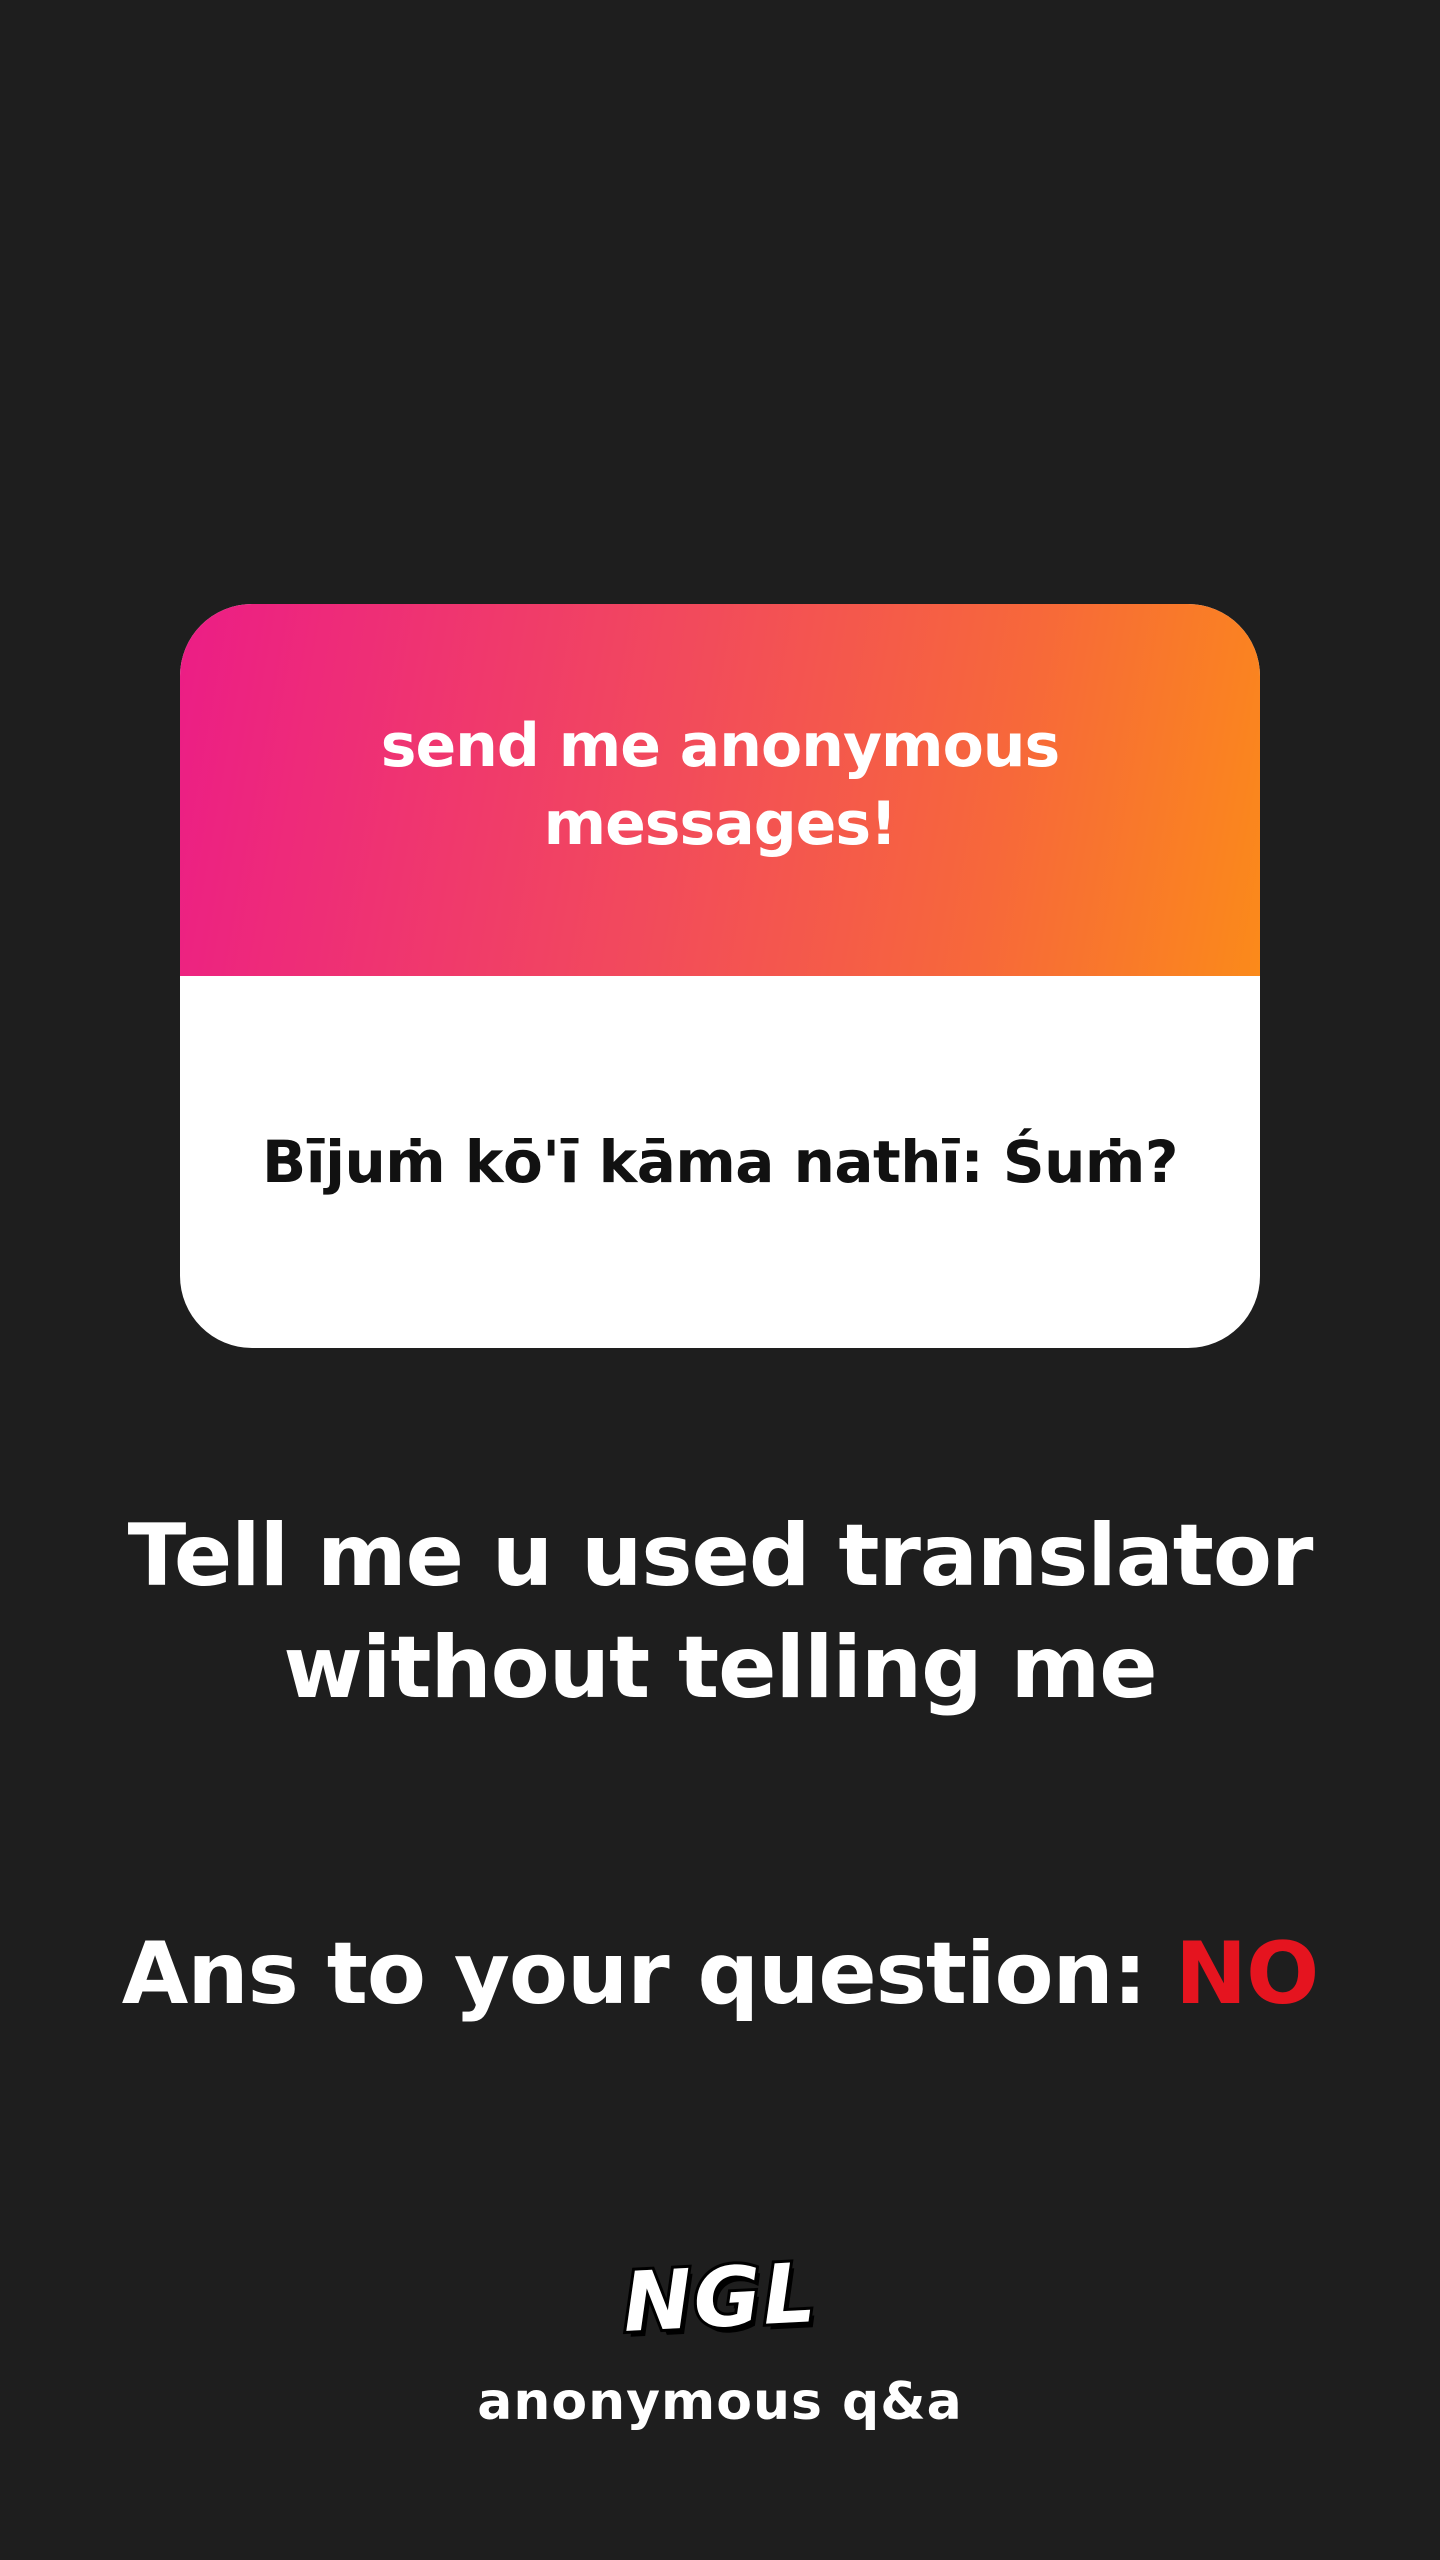 The height and width of the screenshot is (2560, 1440). Describe the element at coordinates (1247, 1974) in the screenshot. I see `answer-value: NO` at that location.